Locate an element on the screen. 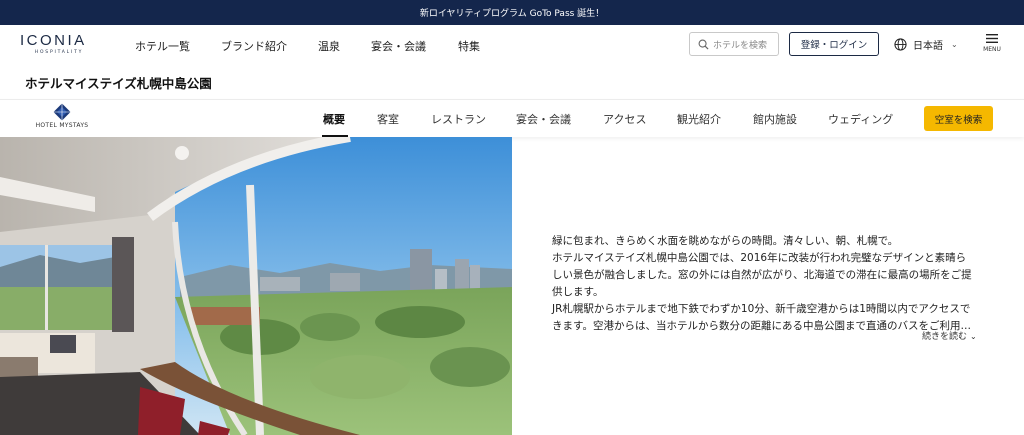 Image resolution: width=1024 pixels, height=435 pixels. mystays-diamond-icon is located at coordinates (62, 112).